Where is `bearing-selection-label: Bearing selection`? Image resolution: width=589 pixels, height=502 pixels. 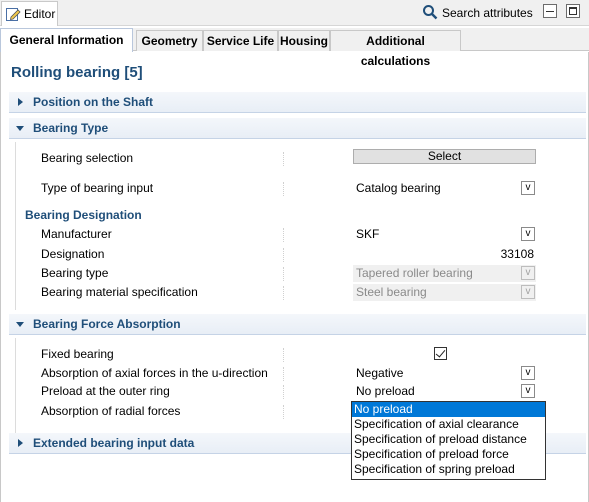 bearing-selection-label: Bearing selection is located at coordinates (87, 158).